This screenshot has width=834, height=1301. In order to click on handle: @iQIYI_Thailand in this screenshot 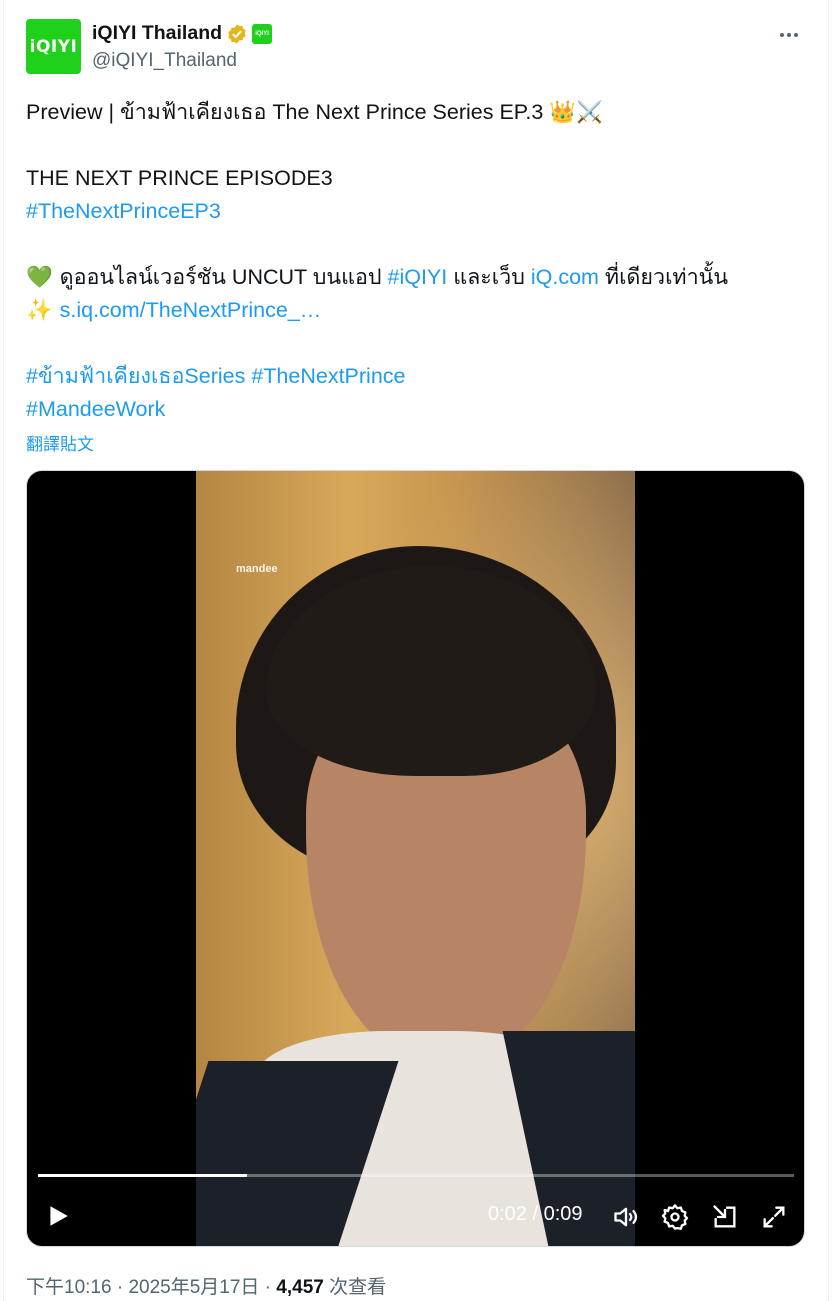, I will do `click(164, 61)`.